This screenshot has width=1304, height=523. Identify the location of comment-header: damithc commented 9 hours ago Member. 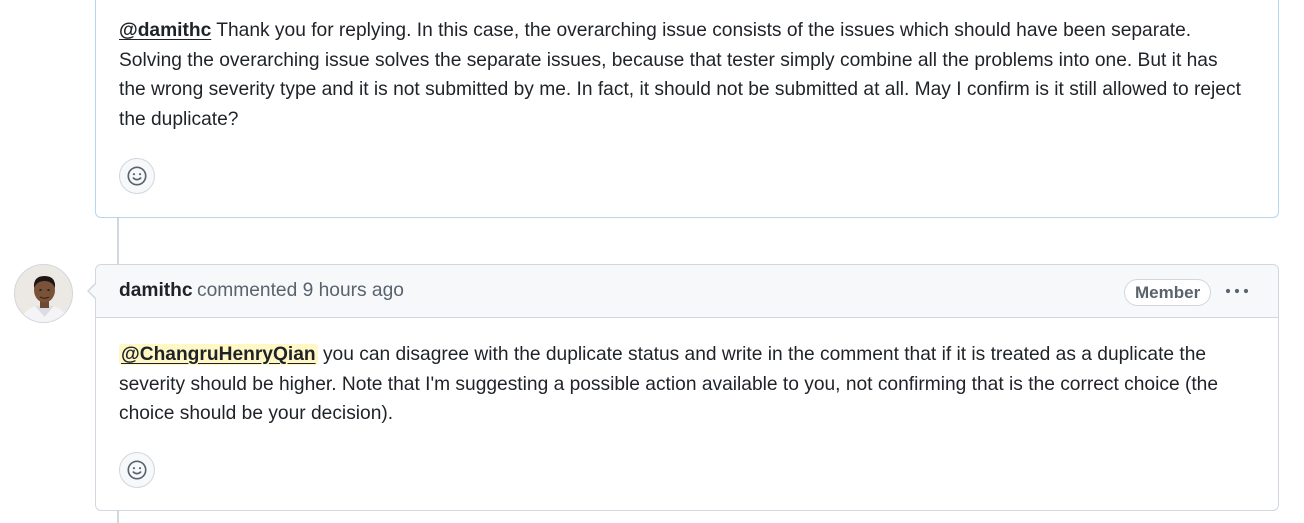
(687, 291).